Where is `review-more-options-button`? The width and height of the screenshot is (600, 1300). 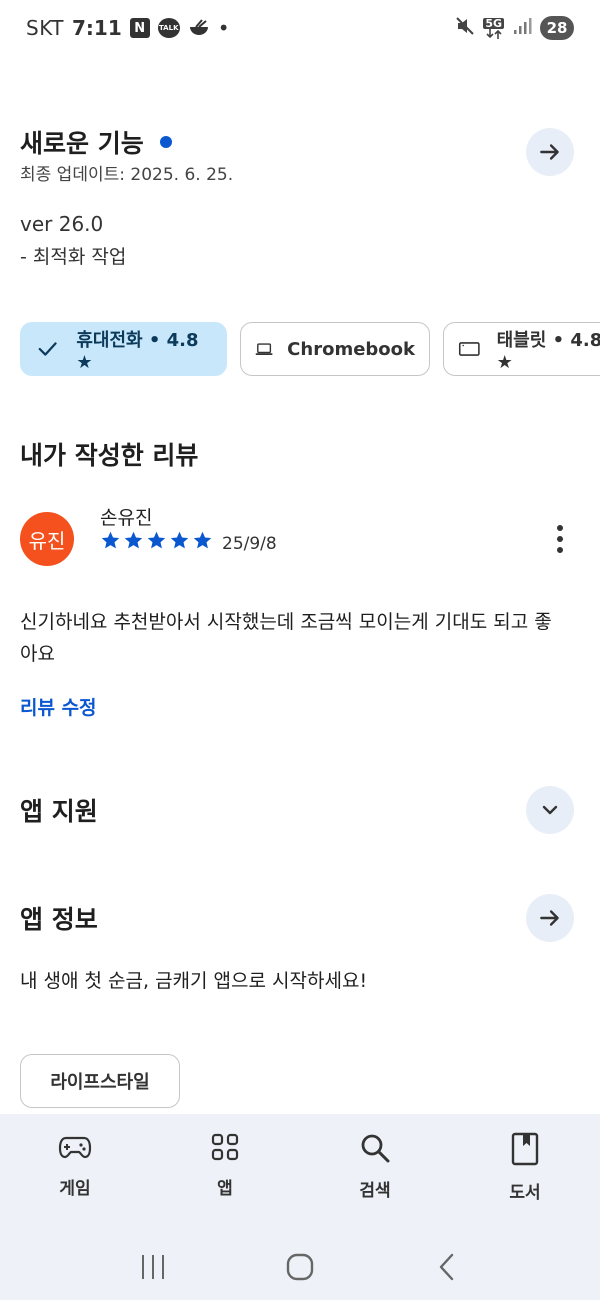 review-more-options-button is located at coordinates (560, 539).